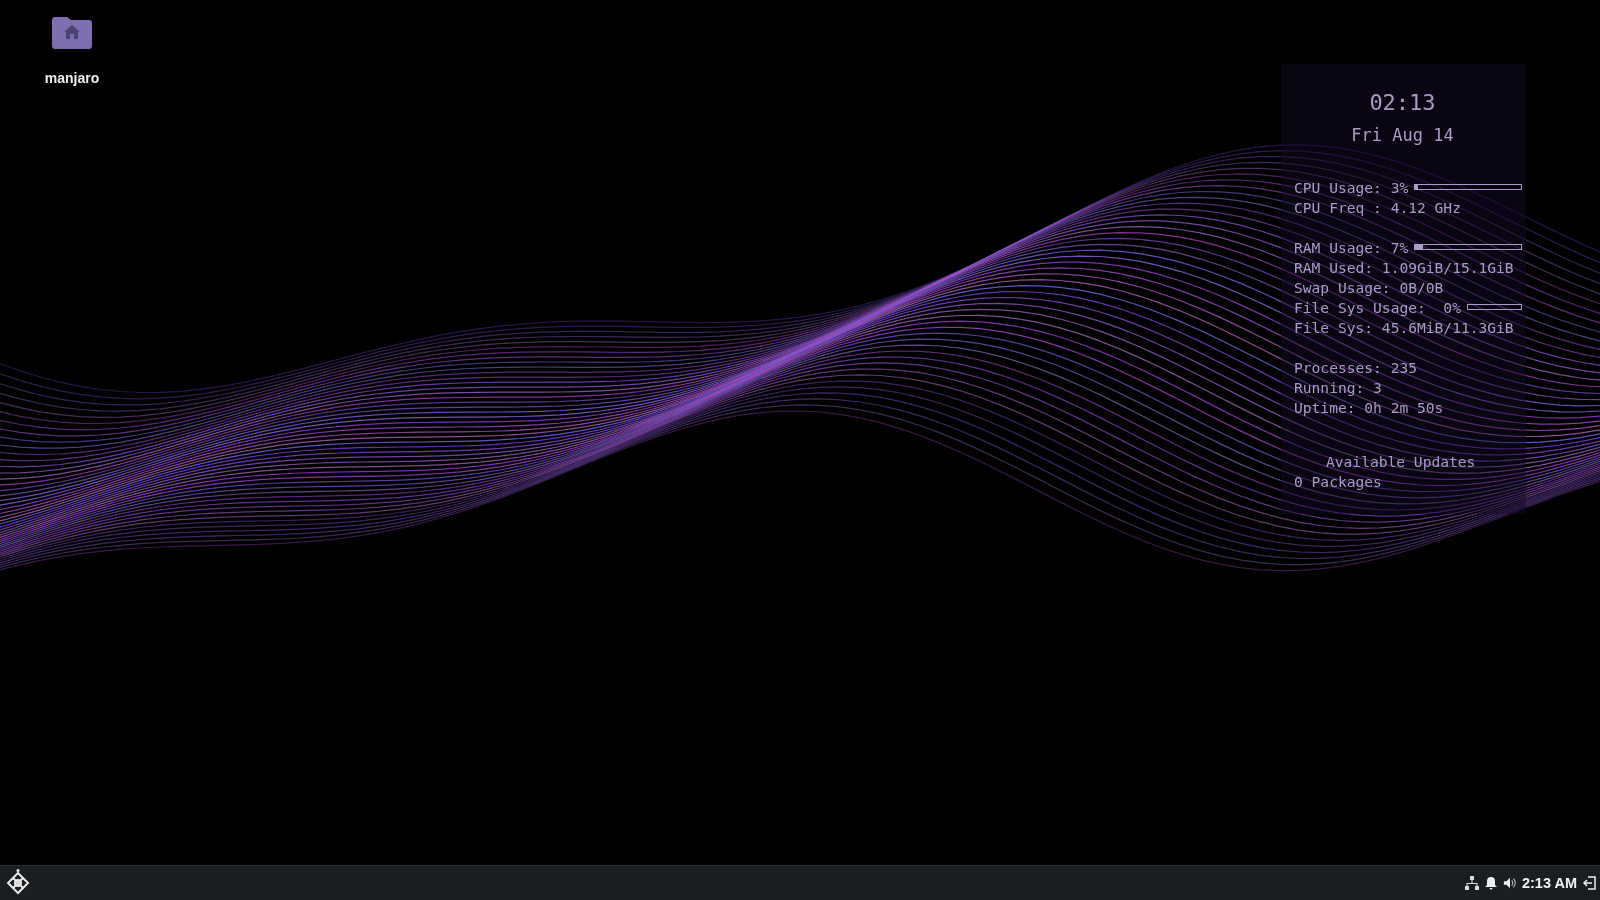 The height and width of the screenshot is (900, 1600). What do you see at coordinates (1338, 481) in the screenshot?
I see `updates-count: 0 Packages` at bounding box center [1338, 481].